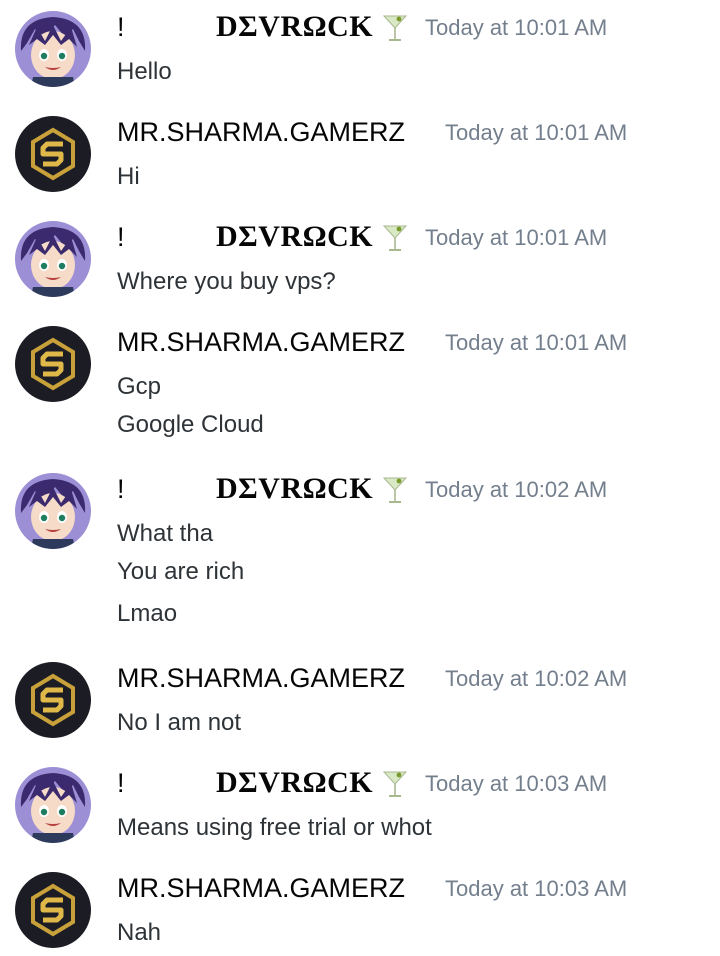  Describe the element at coordinates (139, 932) in the screenshot. I see `message-text: Nah` at that location.